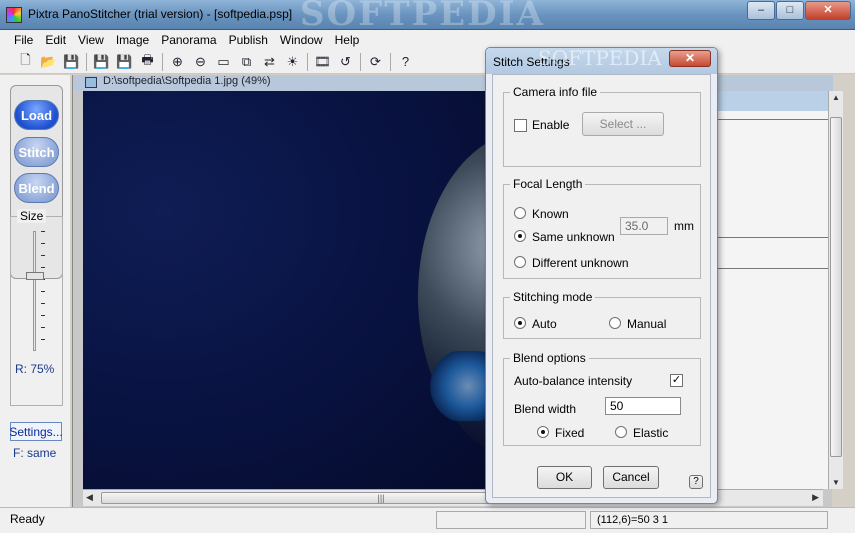 The width and height of the screenshot is (855, 533). What do you see at coordinates (836, 287) in the screenshot?
I see `vertical-scroll-thumb` at bounding box center [836, 287].